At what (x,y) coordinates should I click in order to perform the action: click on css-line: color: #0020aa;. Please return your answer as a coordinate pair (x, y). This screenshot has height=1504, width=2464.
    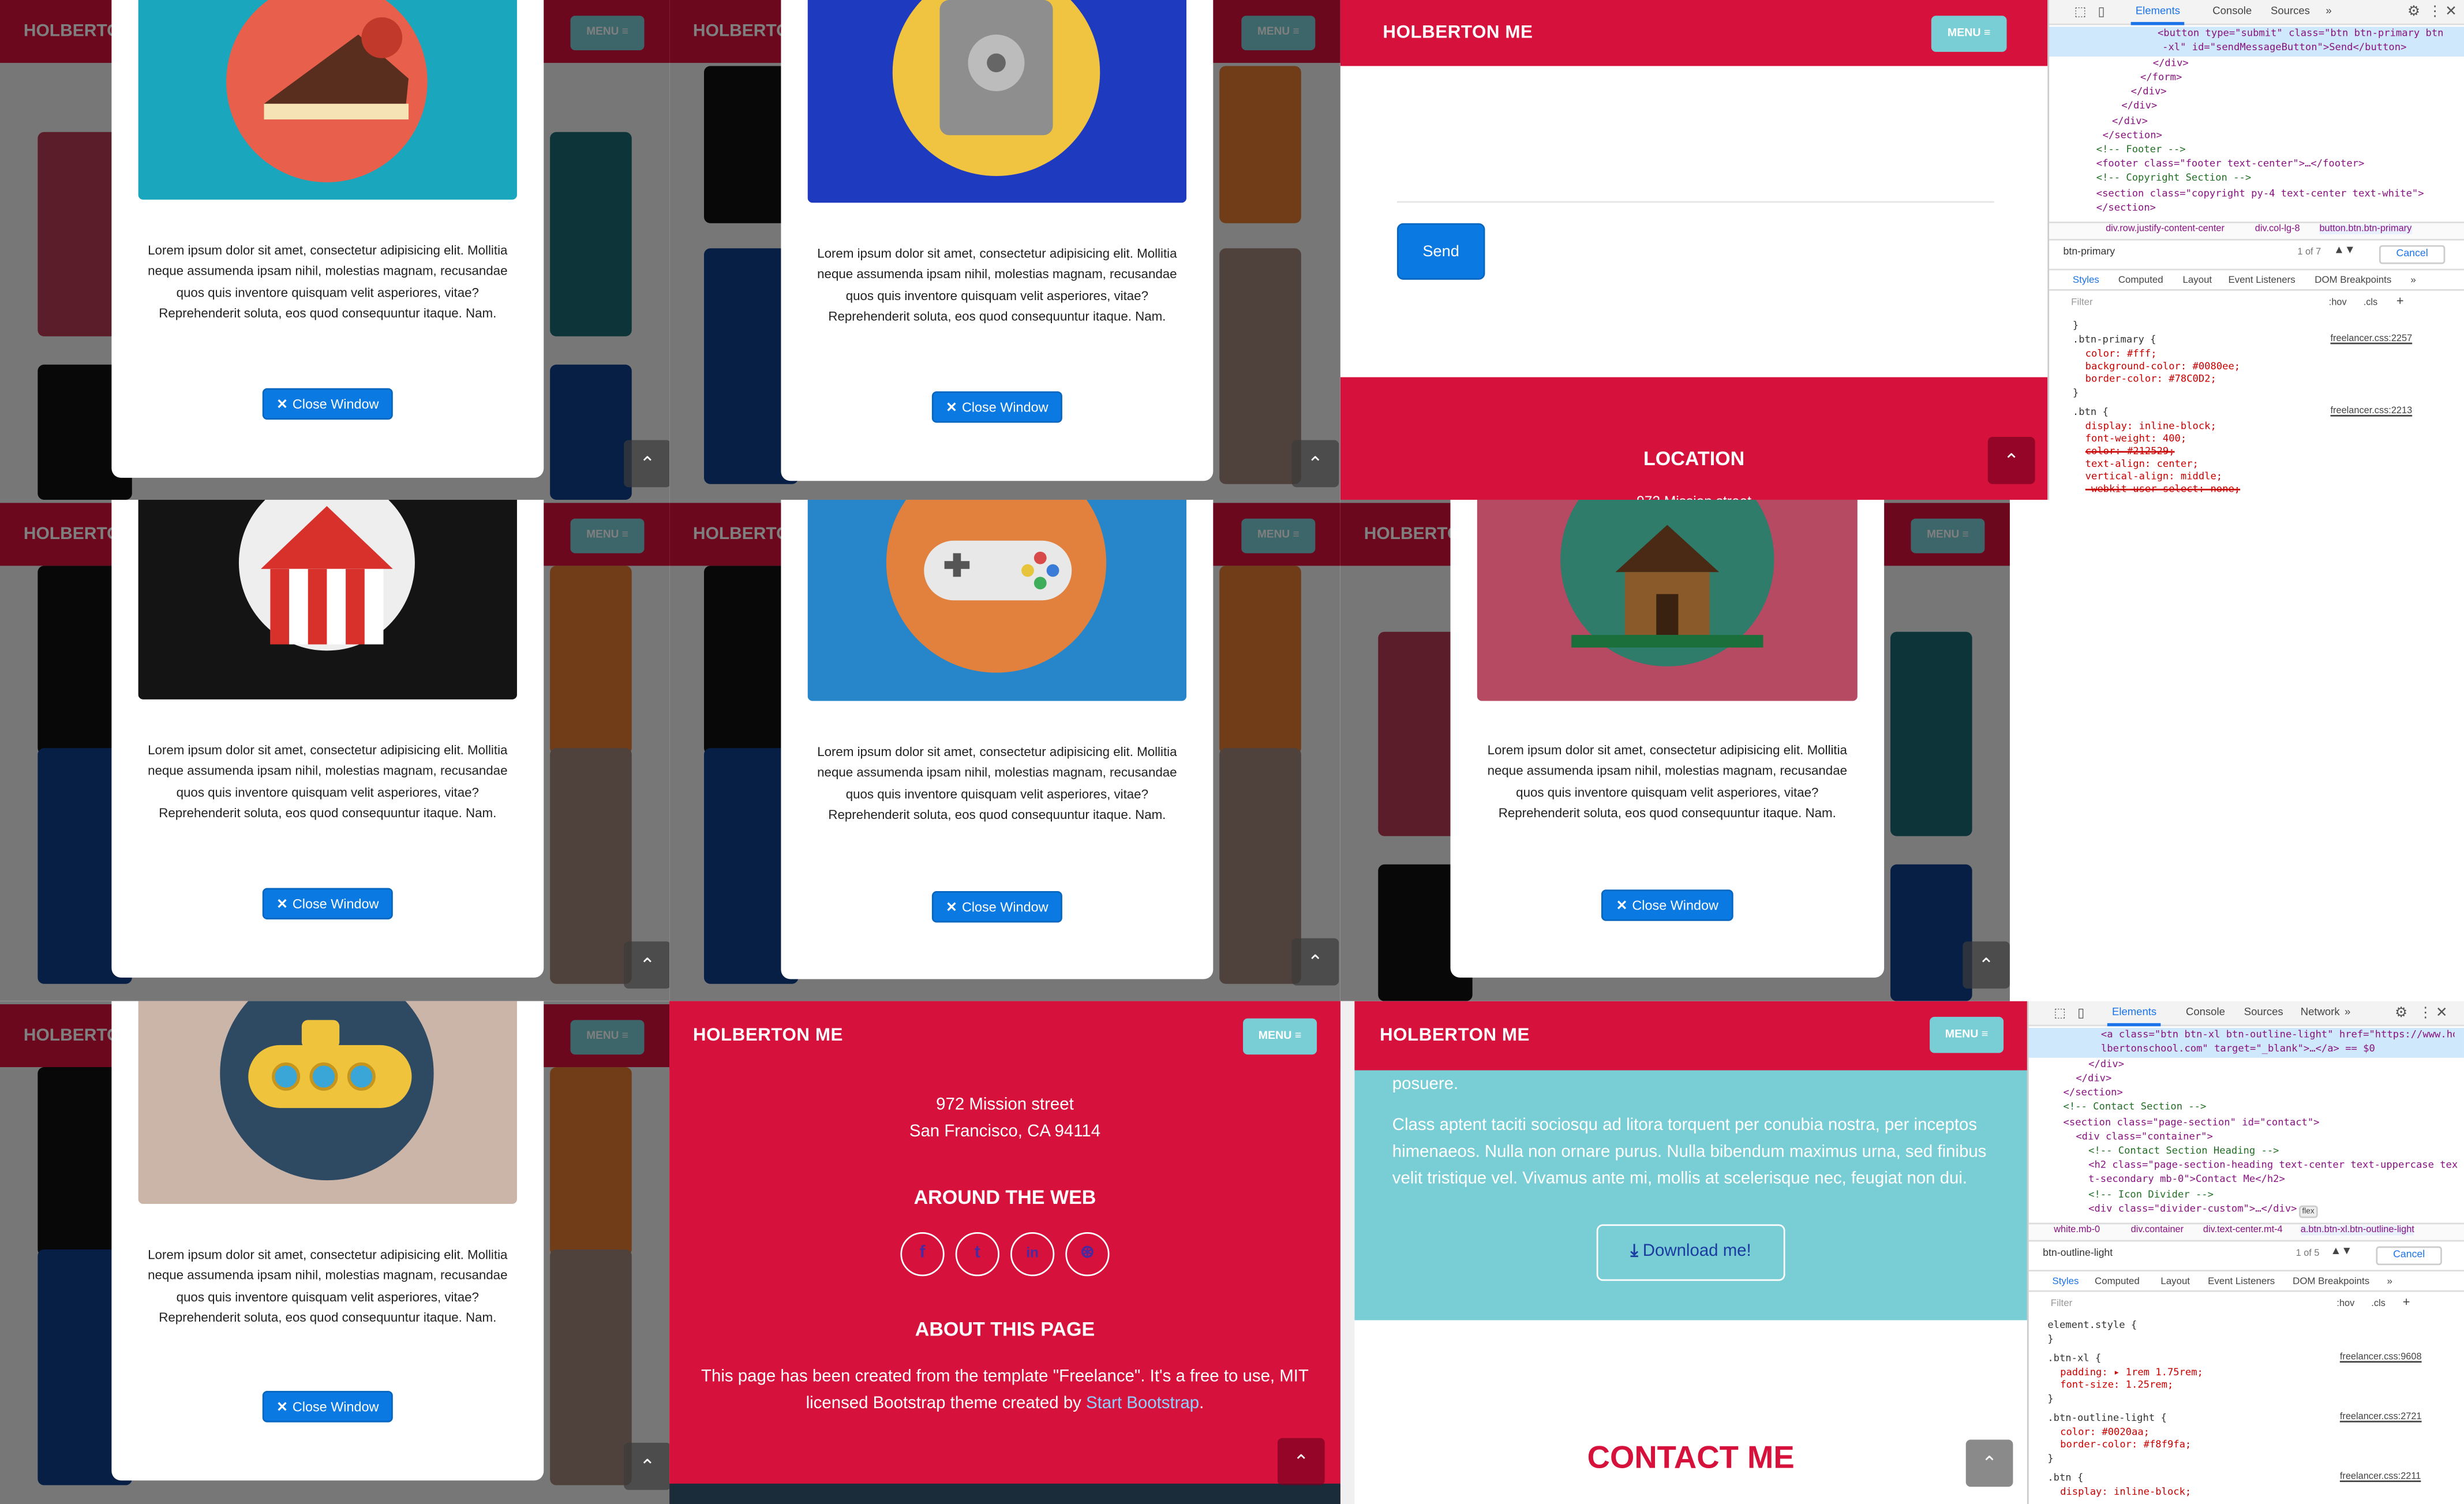
    Looking at the image, I should click on (2105, 1433).